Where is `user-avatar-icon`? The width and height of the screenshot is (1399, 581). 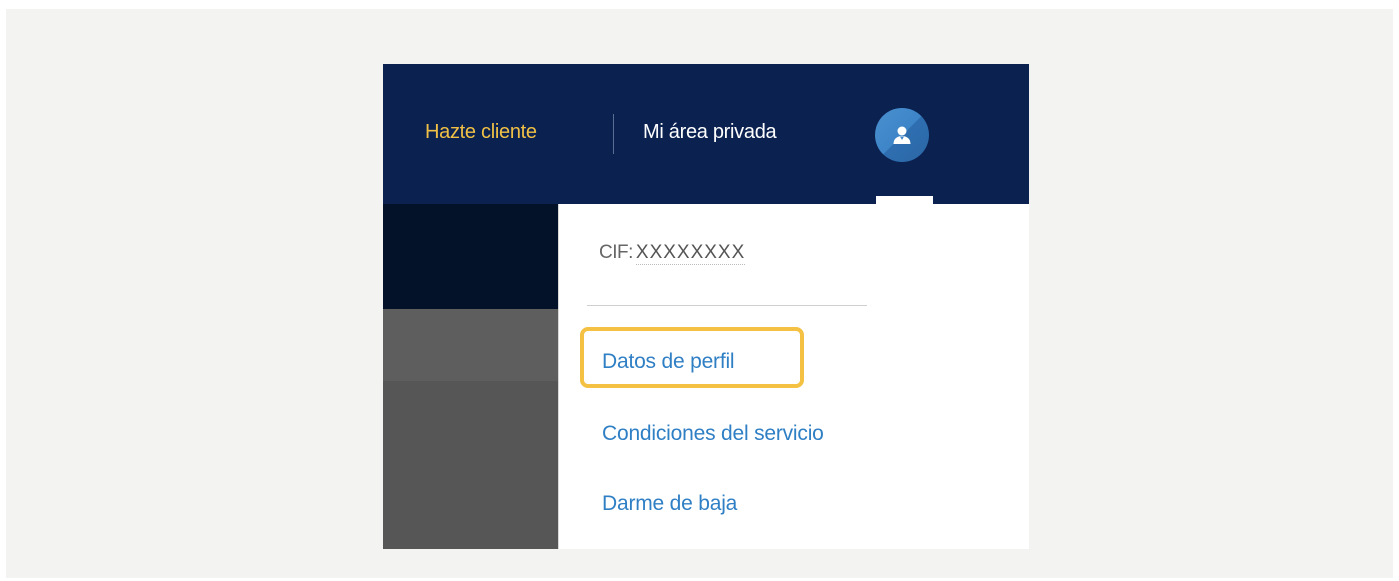
user-avatar-icon is located at coordinates (902, 135).